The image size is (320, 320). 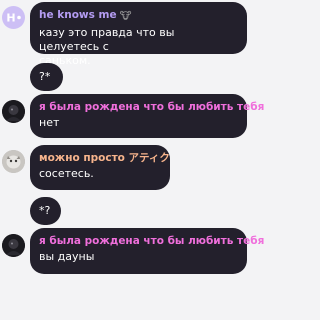 What do you see at coordinates (125, 16) in the screenshot?
I see `cow-emoji-icon: 🐮` at bounding box center [125, 16].